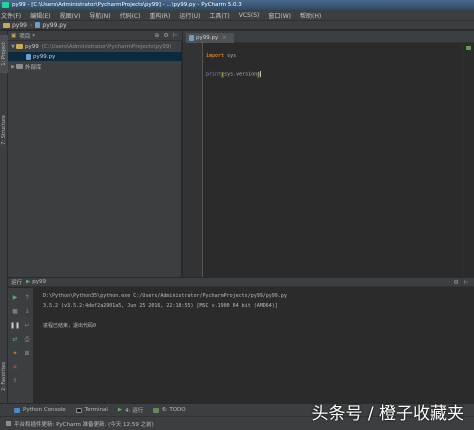  What do you see at coordinates (33, 67) in the screenshot?
I see `external-libraries-label: 外部库` at bounding box center [33, 67].